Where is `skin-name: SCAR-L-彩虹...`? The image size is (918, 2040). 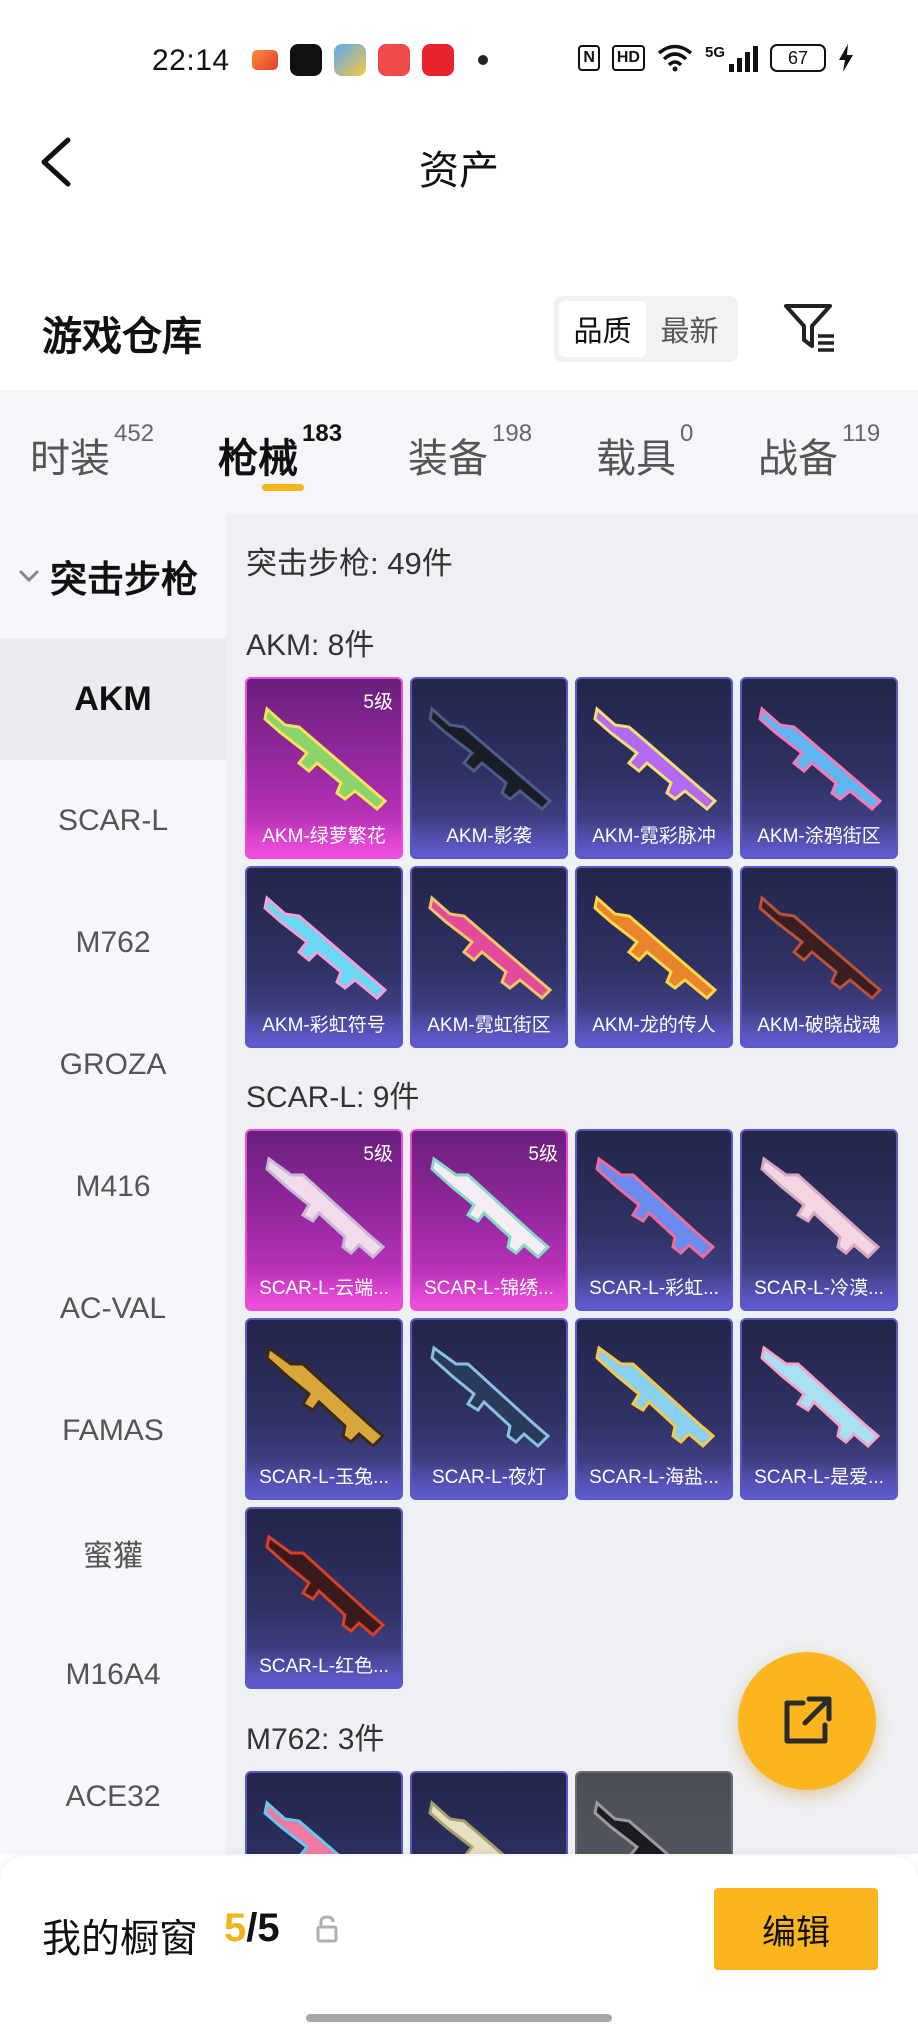 skin-name: SCAR-L-彩虹... is located at coordinates (654, 1290).